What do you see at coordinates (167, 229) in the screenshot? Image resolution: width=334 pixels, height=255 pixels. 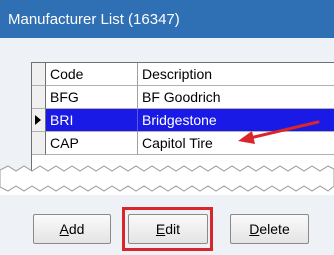 I see `edit-button-highlight` at bounding box center [167, 229].